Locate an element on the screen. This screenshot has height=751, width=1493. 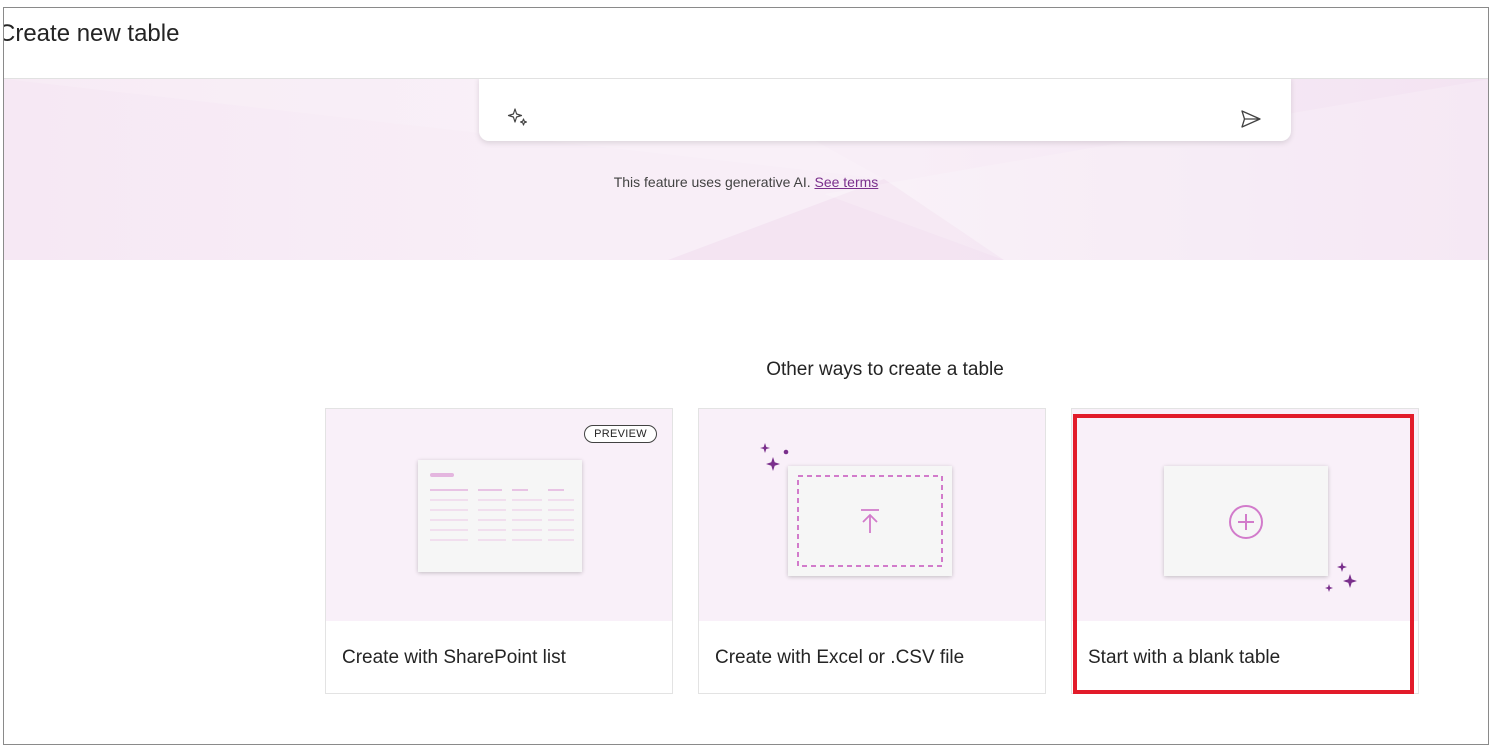
sparkle-decoration-icon is located at coordinates (1341, 577).